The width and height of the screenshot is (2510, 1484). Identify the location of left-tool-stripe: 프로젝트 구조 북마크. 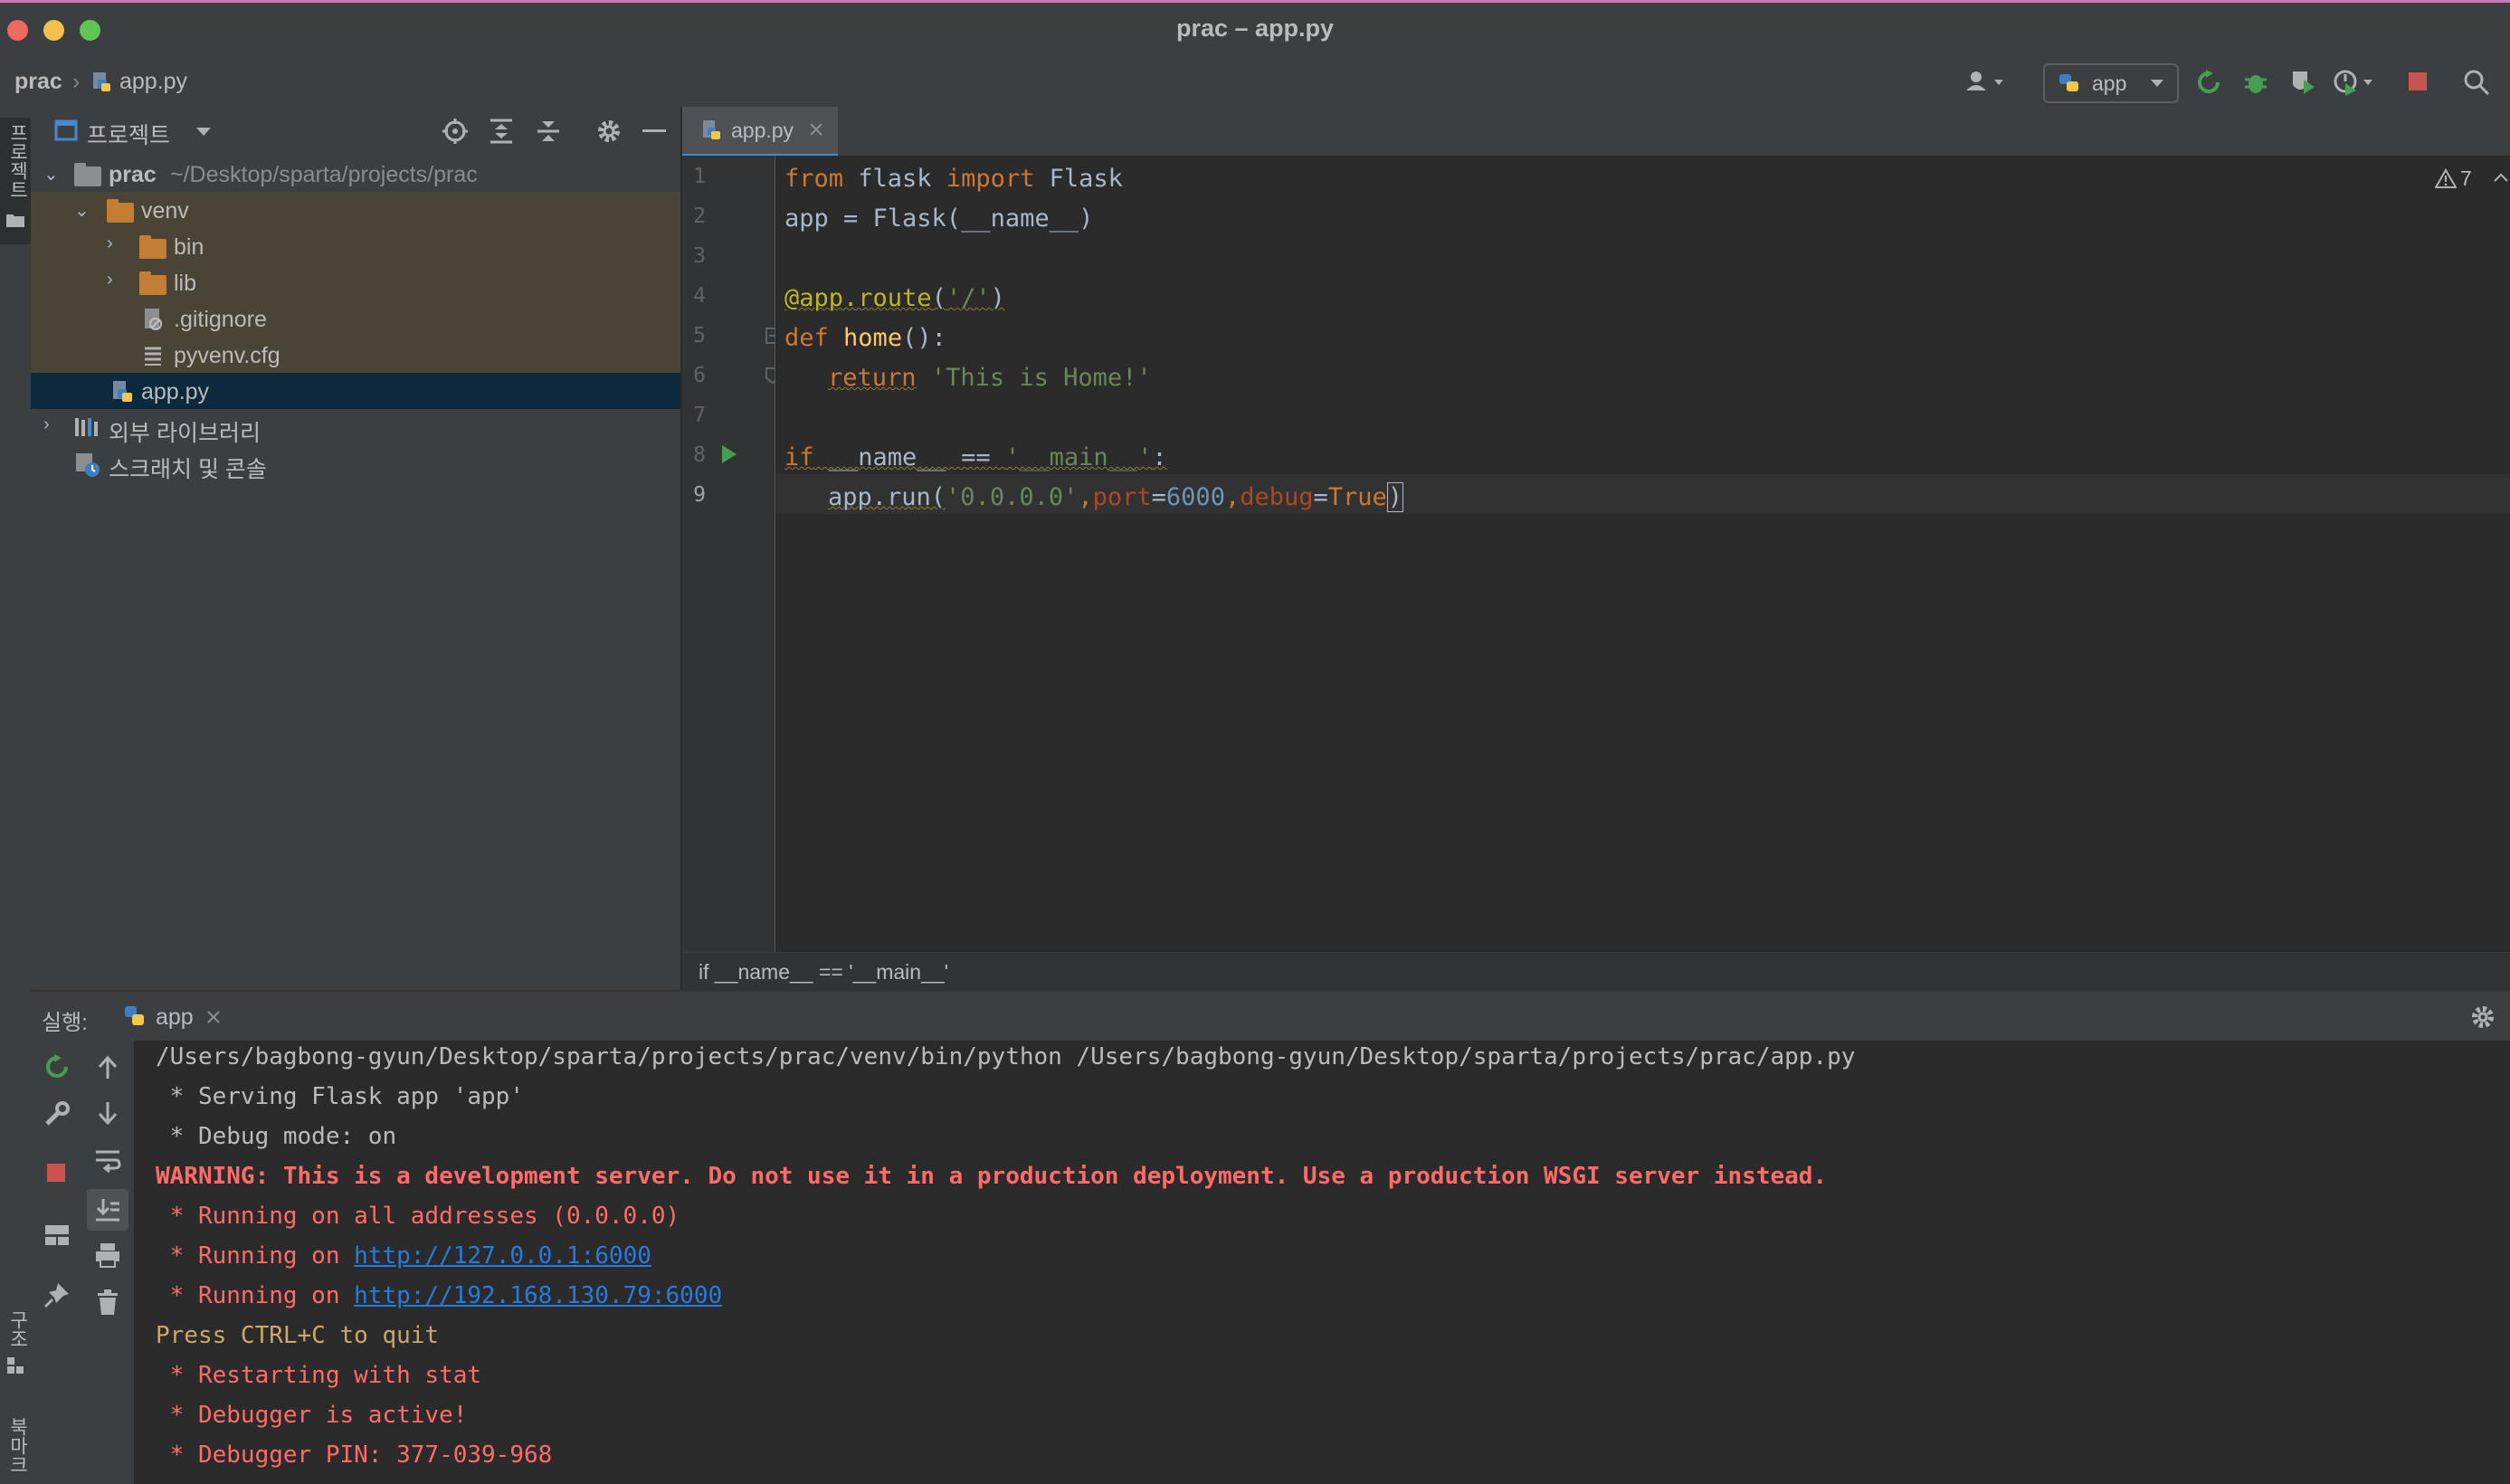
(16, 795).